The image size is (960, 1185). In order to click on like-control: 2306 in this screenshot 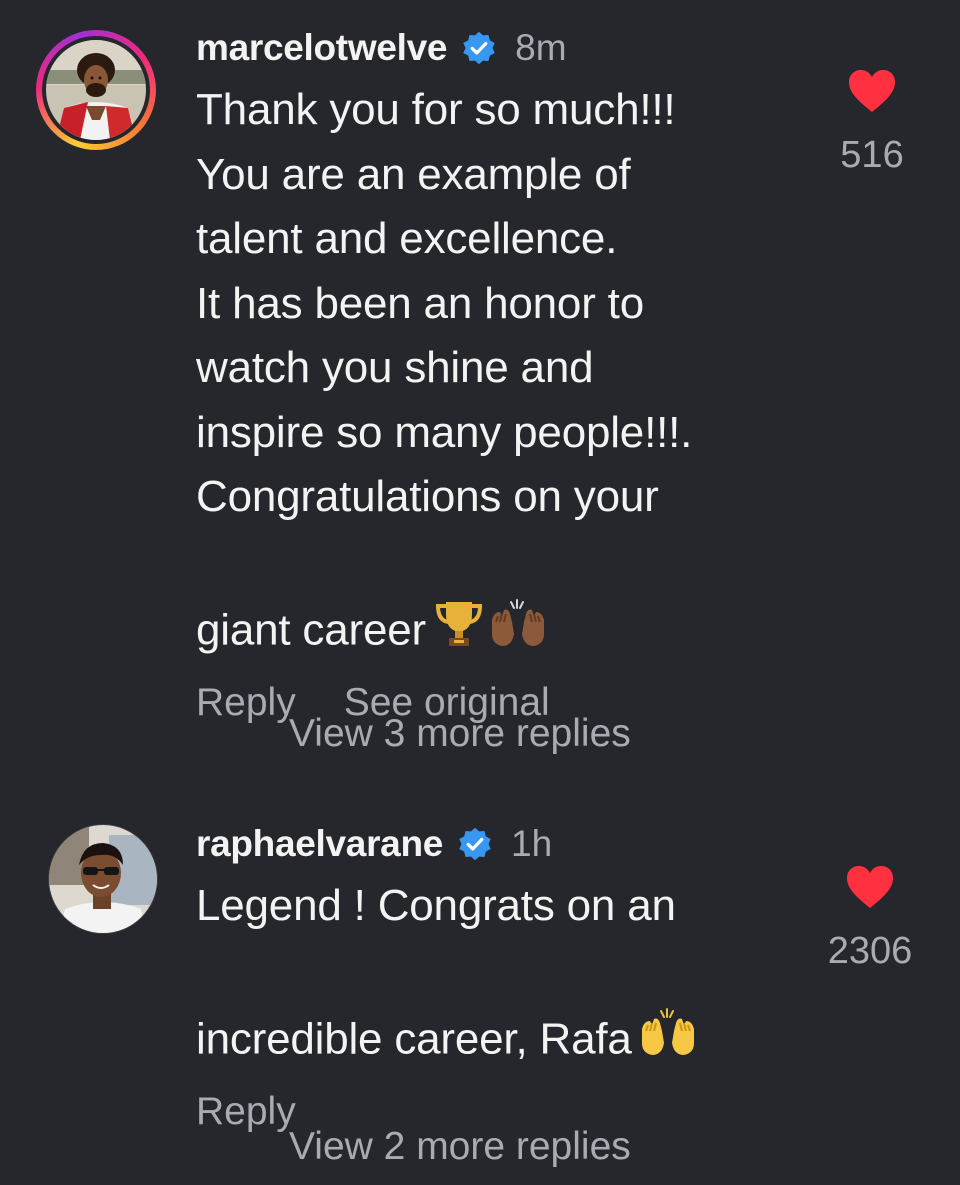, I will do `click(870, 918)`.